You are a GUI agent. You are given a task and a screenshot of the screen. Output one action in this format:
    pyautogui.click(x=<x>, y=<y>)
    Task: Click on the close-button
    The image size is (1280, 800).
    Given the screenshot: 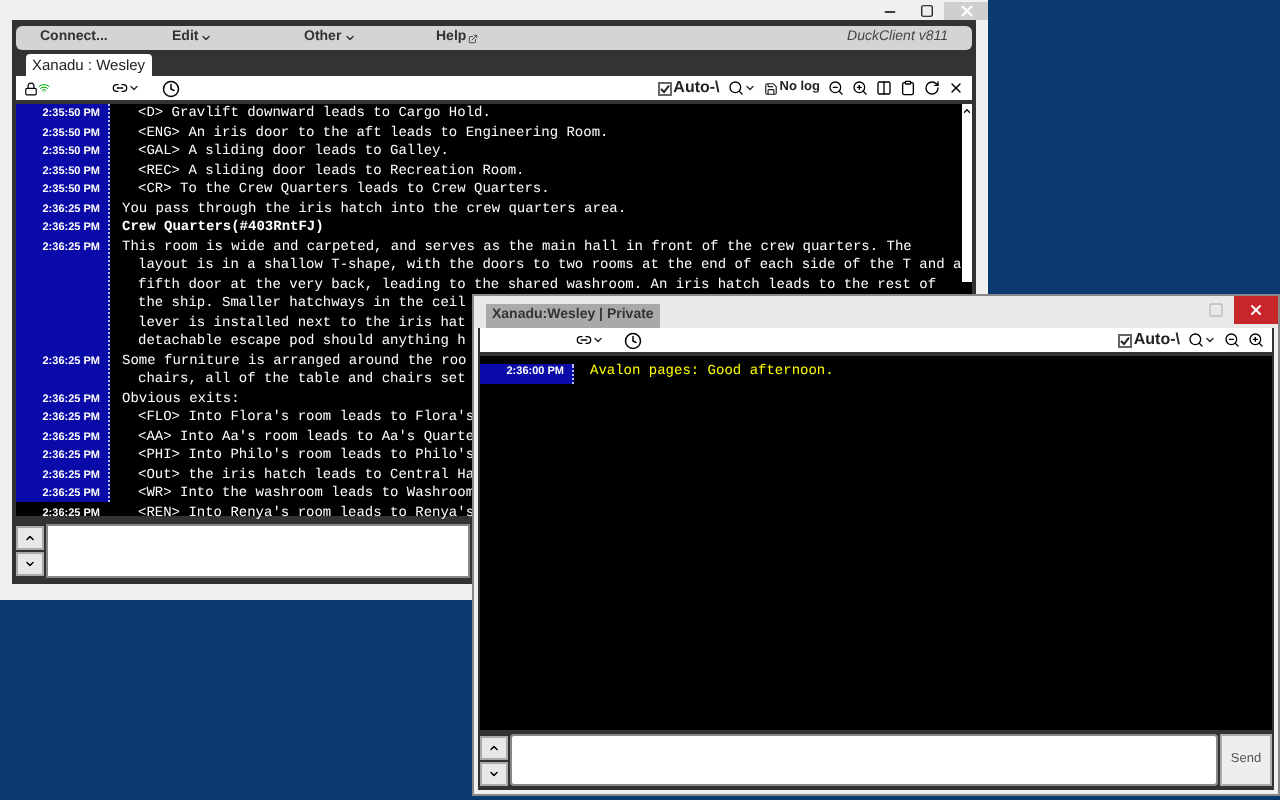 What is the action you would take?
    pyautogui.click(x=1256, y=310)
    